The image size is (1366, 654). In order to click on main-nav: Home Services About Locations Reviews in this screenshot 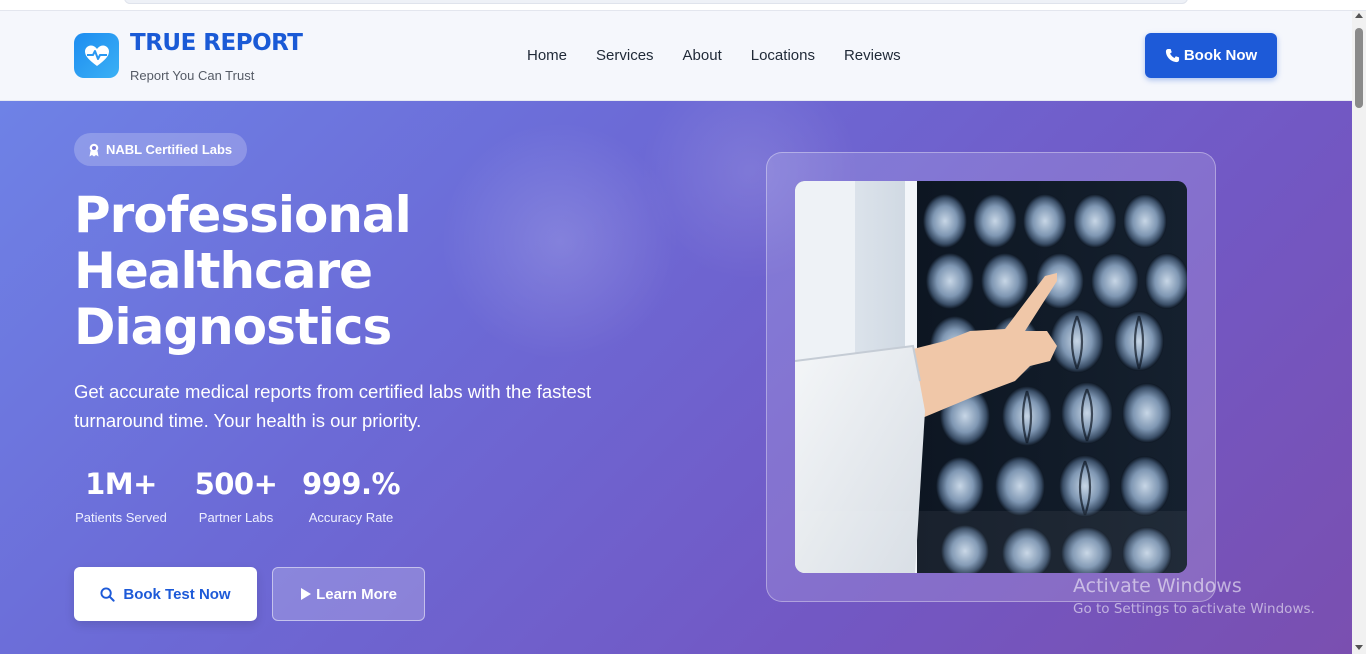, I will do `click(728, 55)`.